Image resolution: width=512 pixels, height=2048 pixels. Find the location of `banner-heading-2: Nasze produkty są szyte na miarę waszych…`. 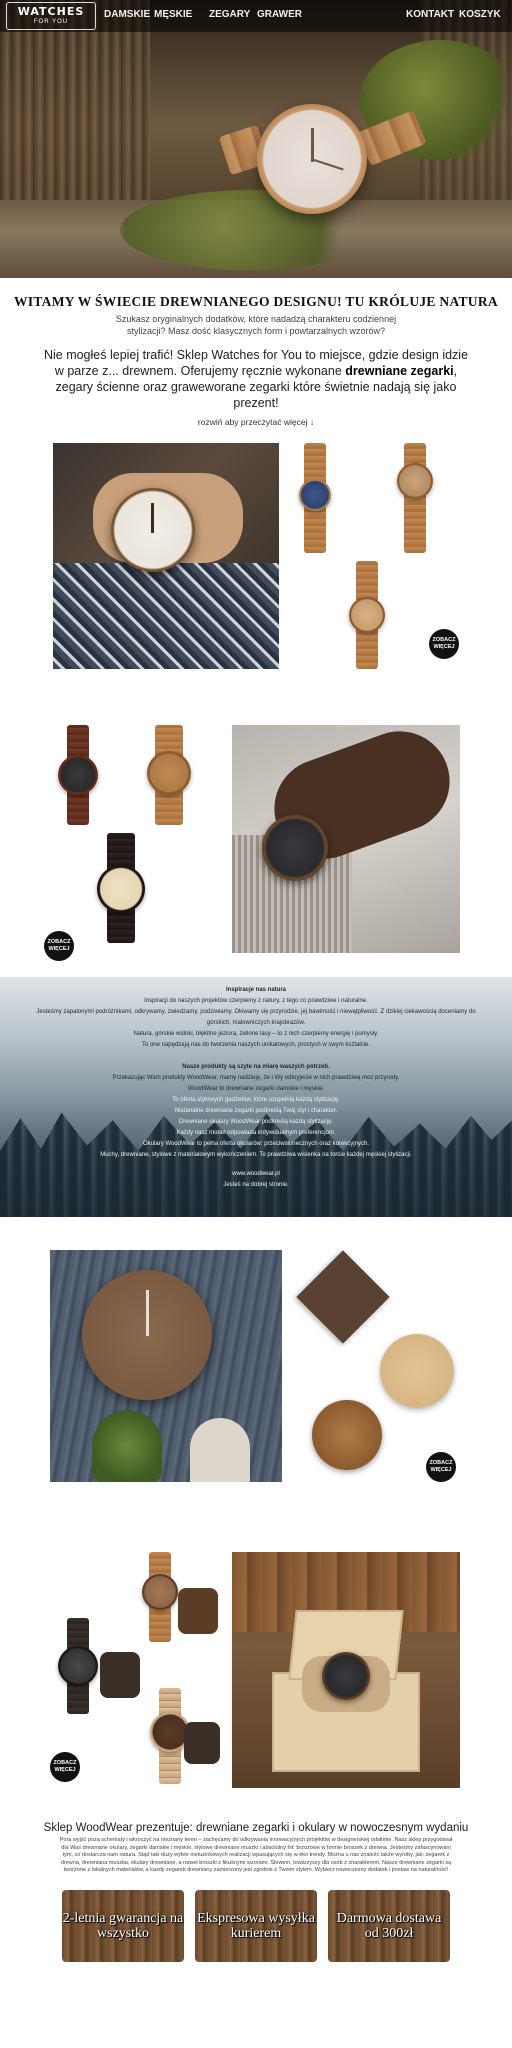

banner-heading-2: Nasze produkty są szyte na miarę waszych… is located at coordinates (256, 1067).